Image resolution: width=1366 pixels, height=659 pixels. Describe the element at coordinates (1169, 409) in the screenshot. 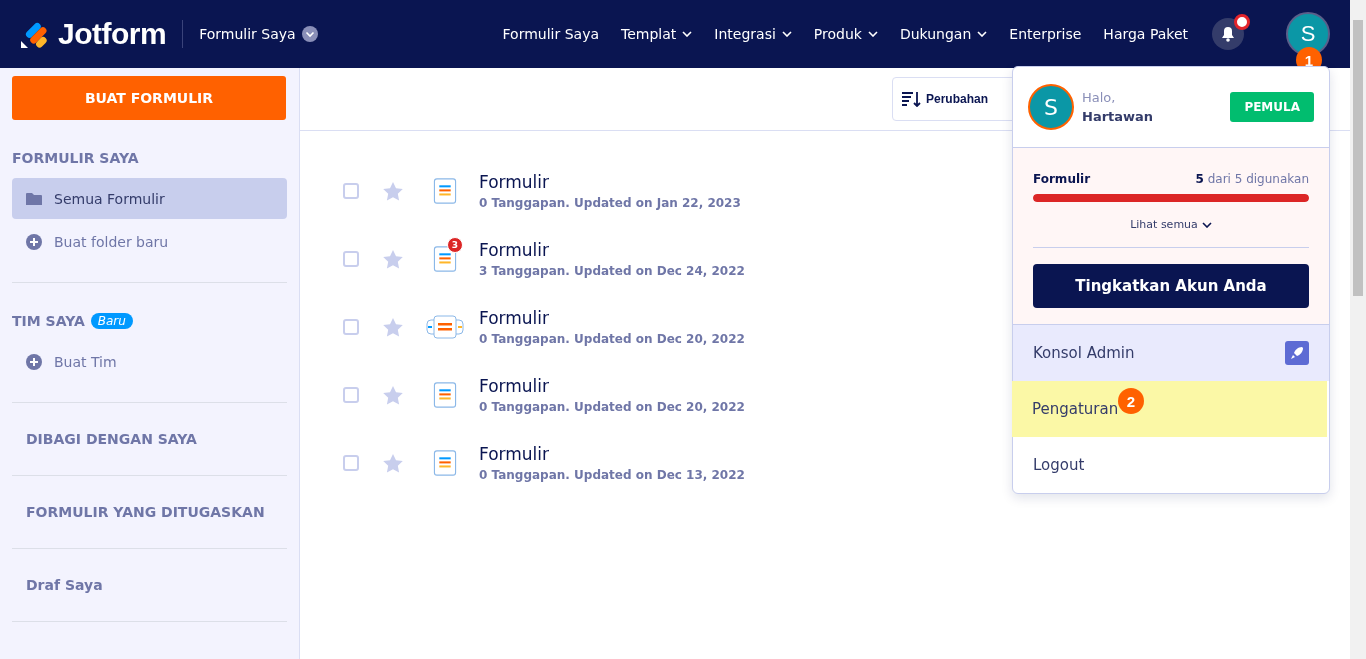

I see `menu-item: Pengaturan 2` at that location.